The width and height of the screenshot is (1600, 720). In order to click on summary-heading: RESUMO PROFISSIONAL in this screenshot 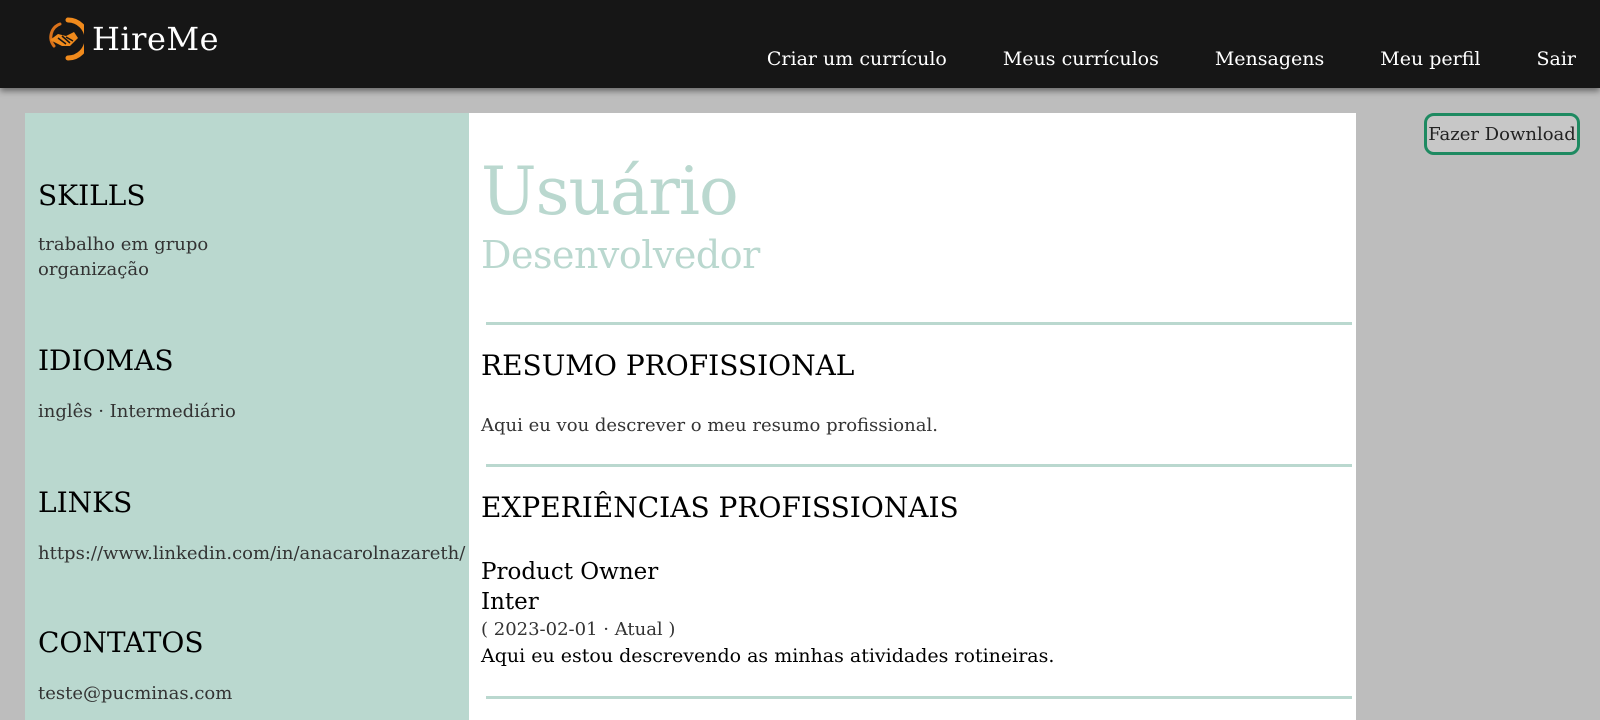, I will do `click(668, 365)`.